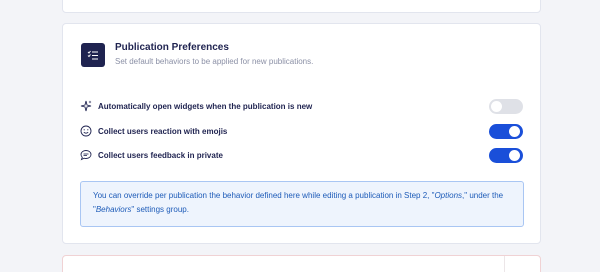 This screenshot has height=272, width=600. What do you see at coordinates (448, 195) in the screenshot?
I see `options-emphasis: Options` at bounding box center [448, 195].